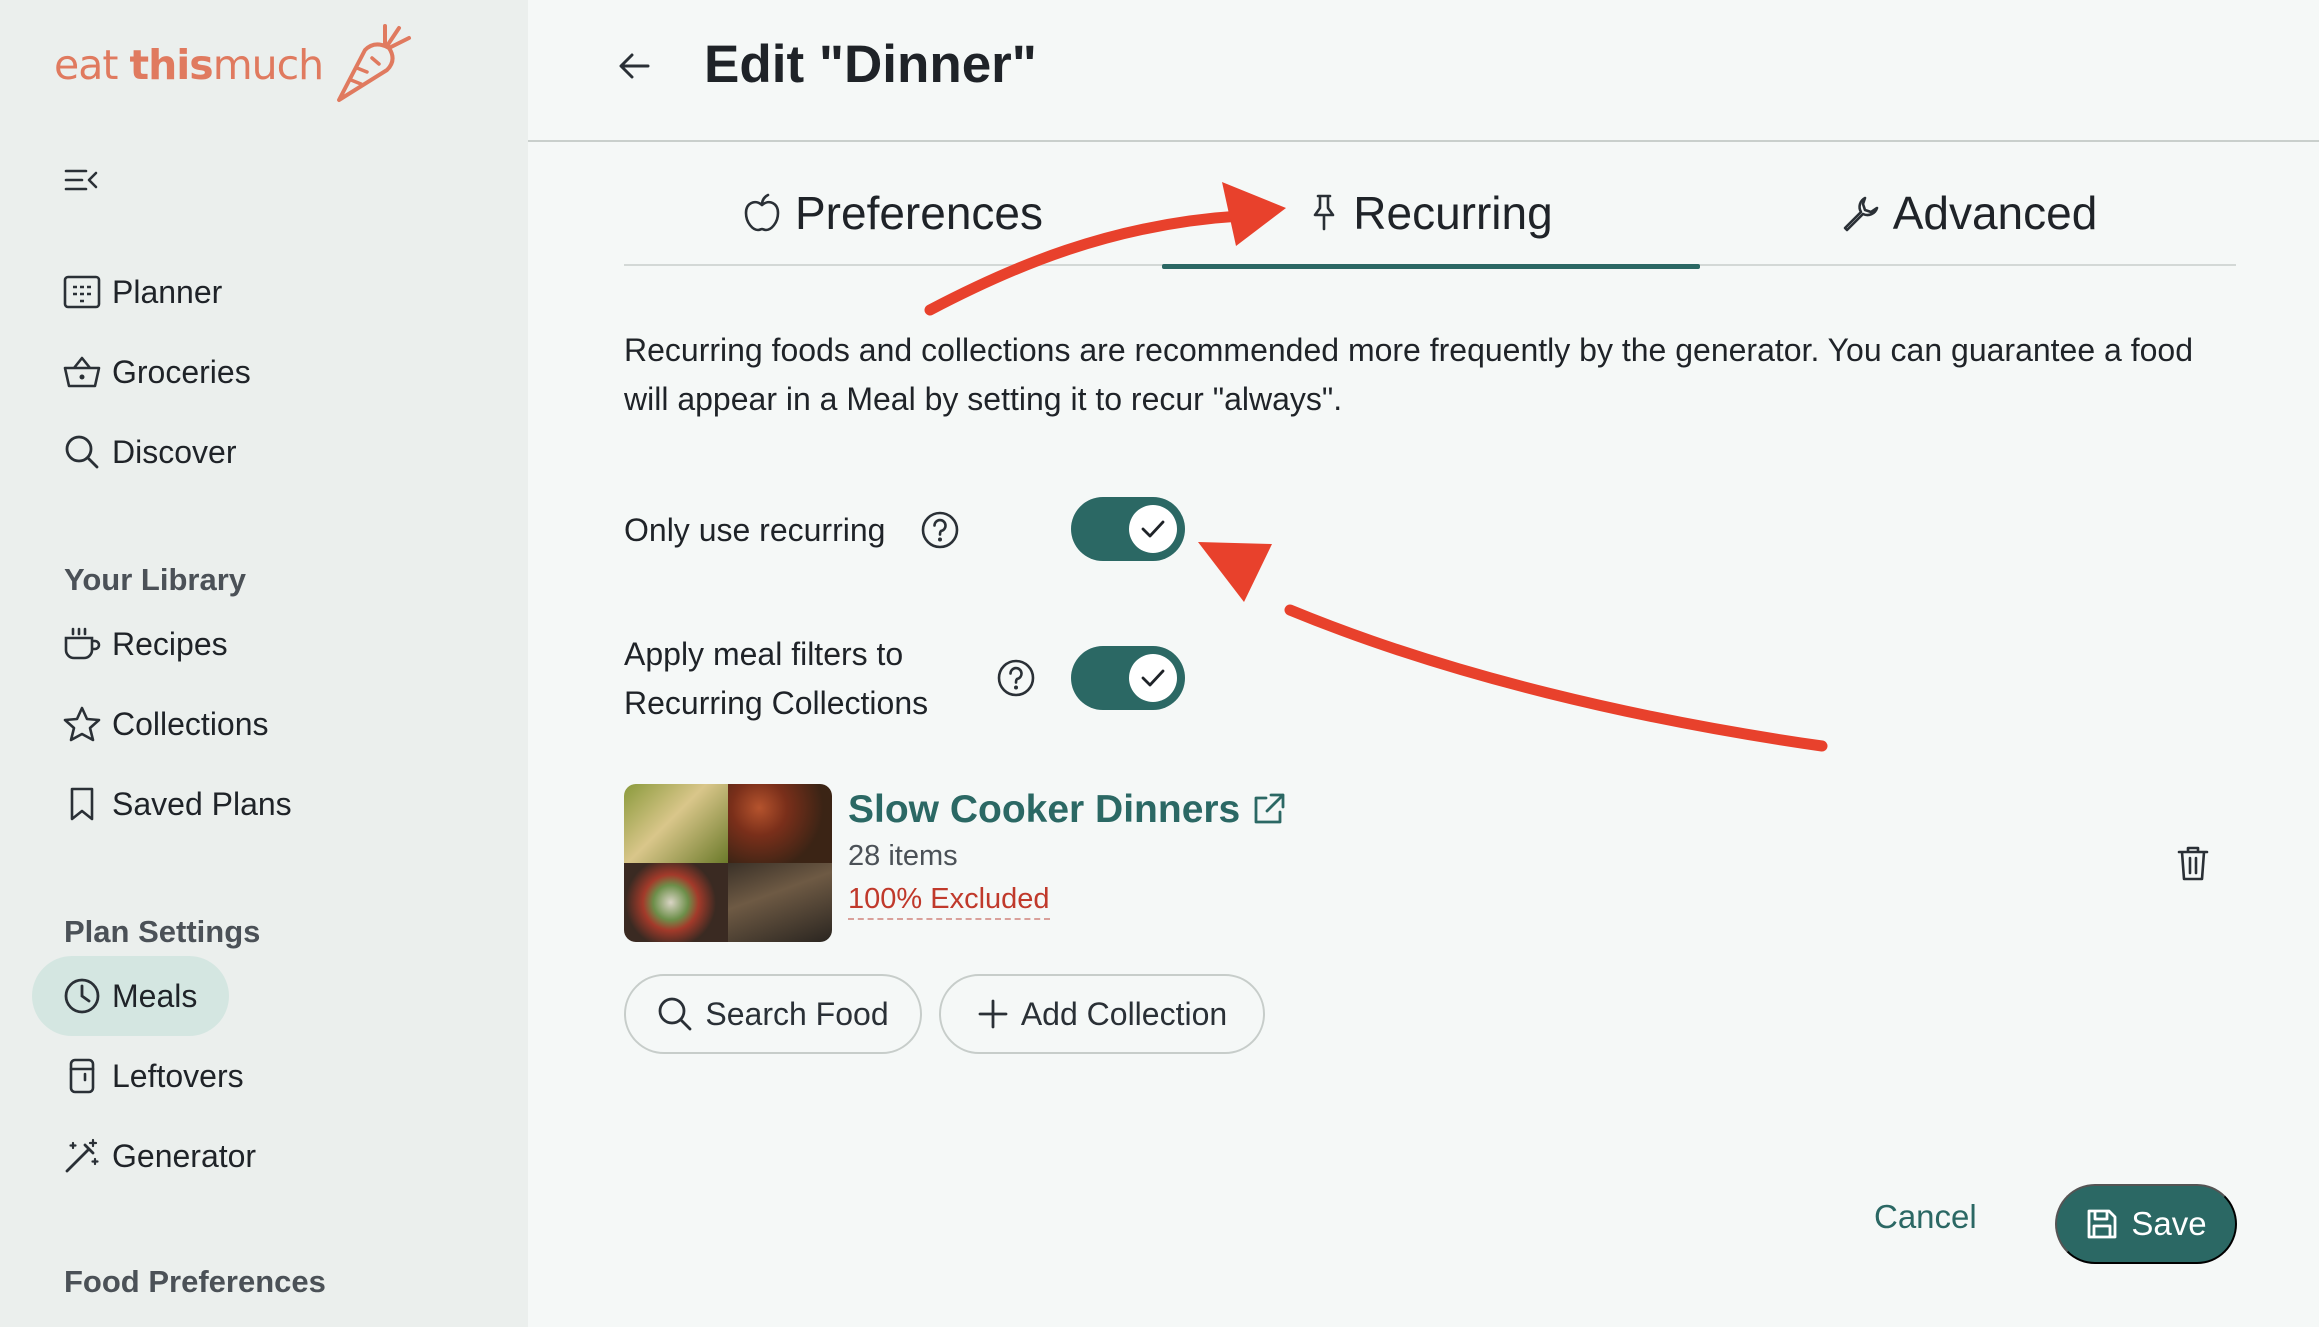  I want to click on arrow-left-icon, so click(634, 66).